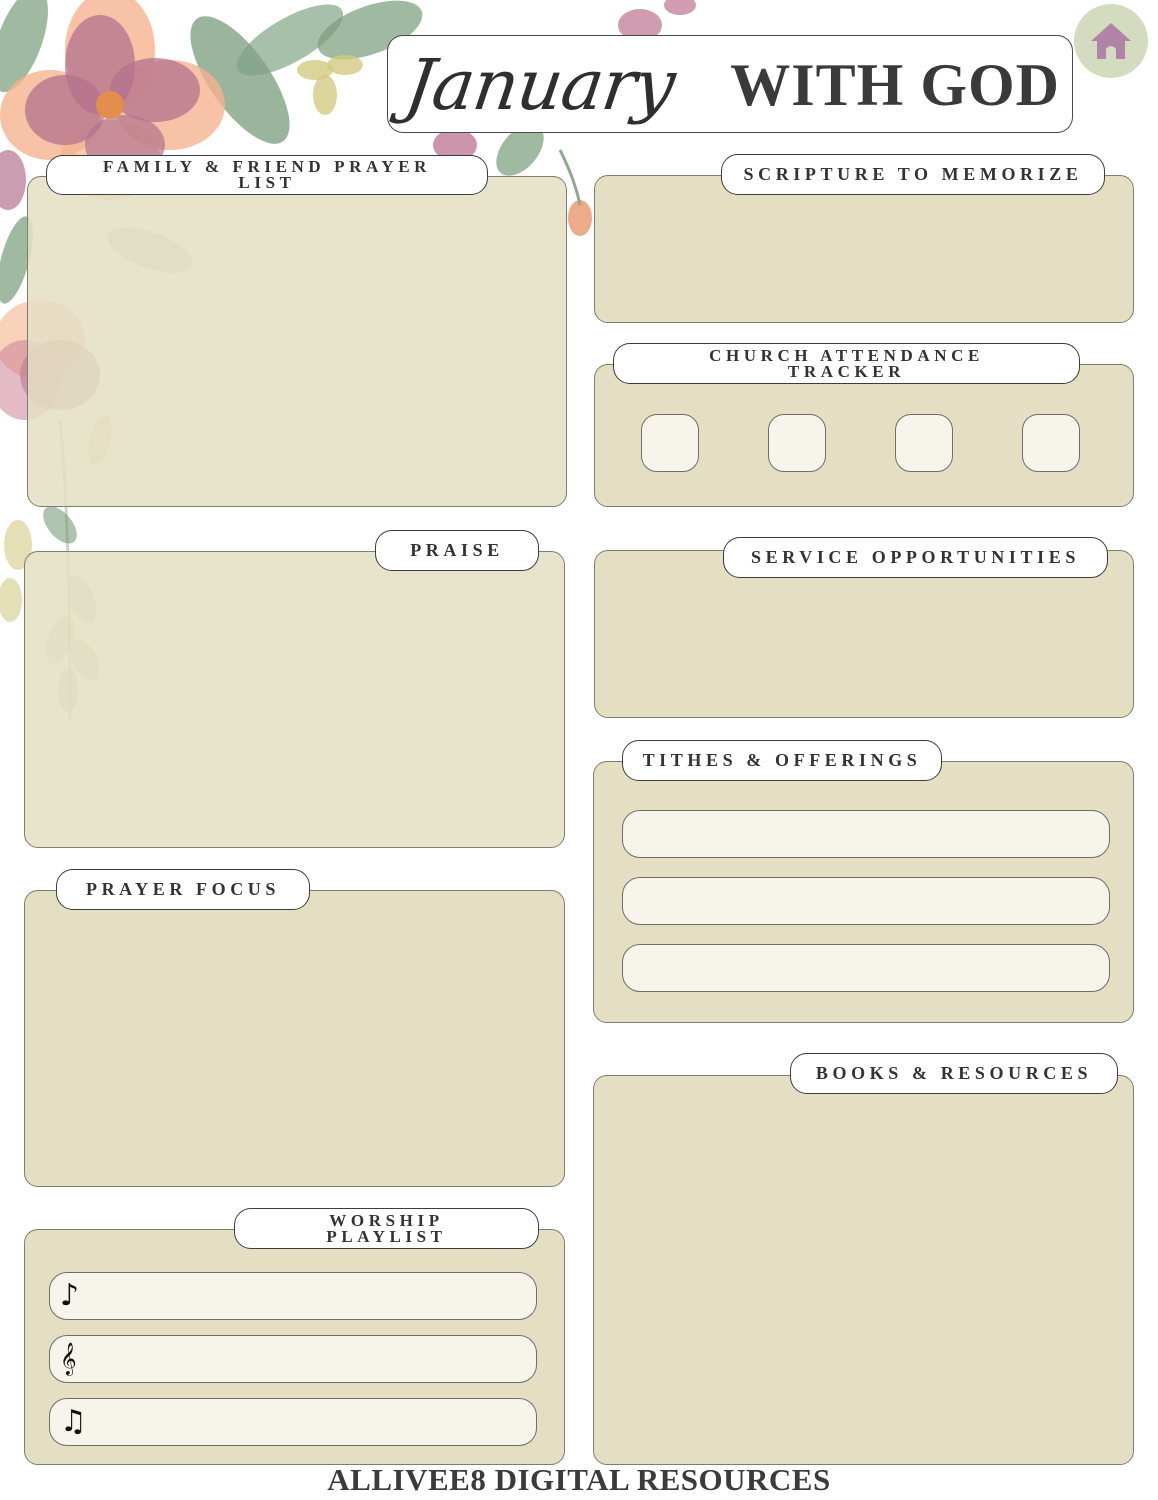 The height and width of the screenshot is (1500, 1158). I want to click on treble-clef-icon: 𝄞, so click(68, 1358).